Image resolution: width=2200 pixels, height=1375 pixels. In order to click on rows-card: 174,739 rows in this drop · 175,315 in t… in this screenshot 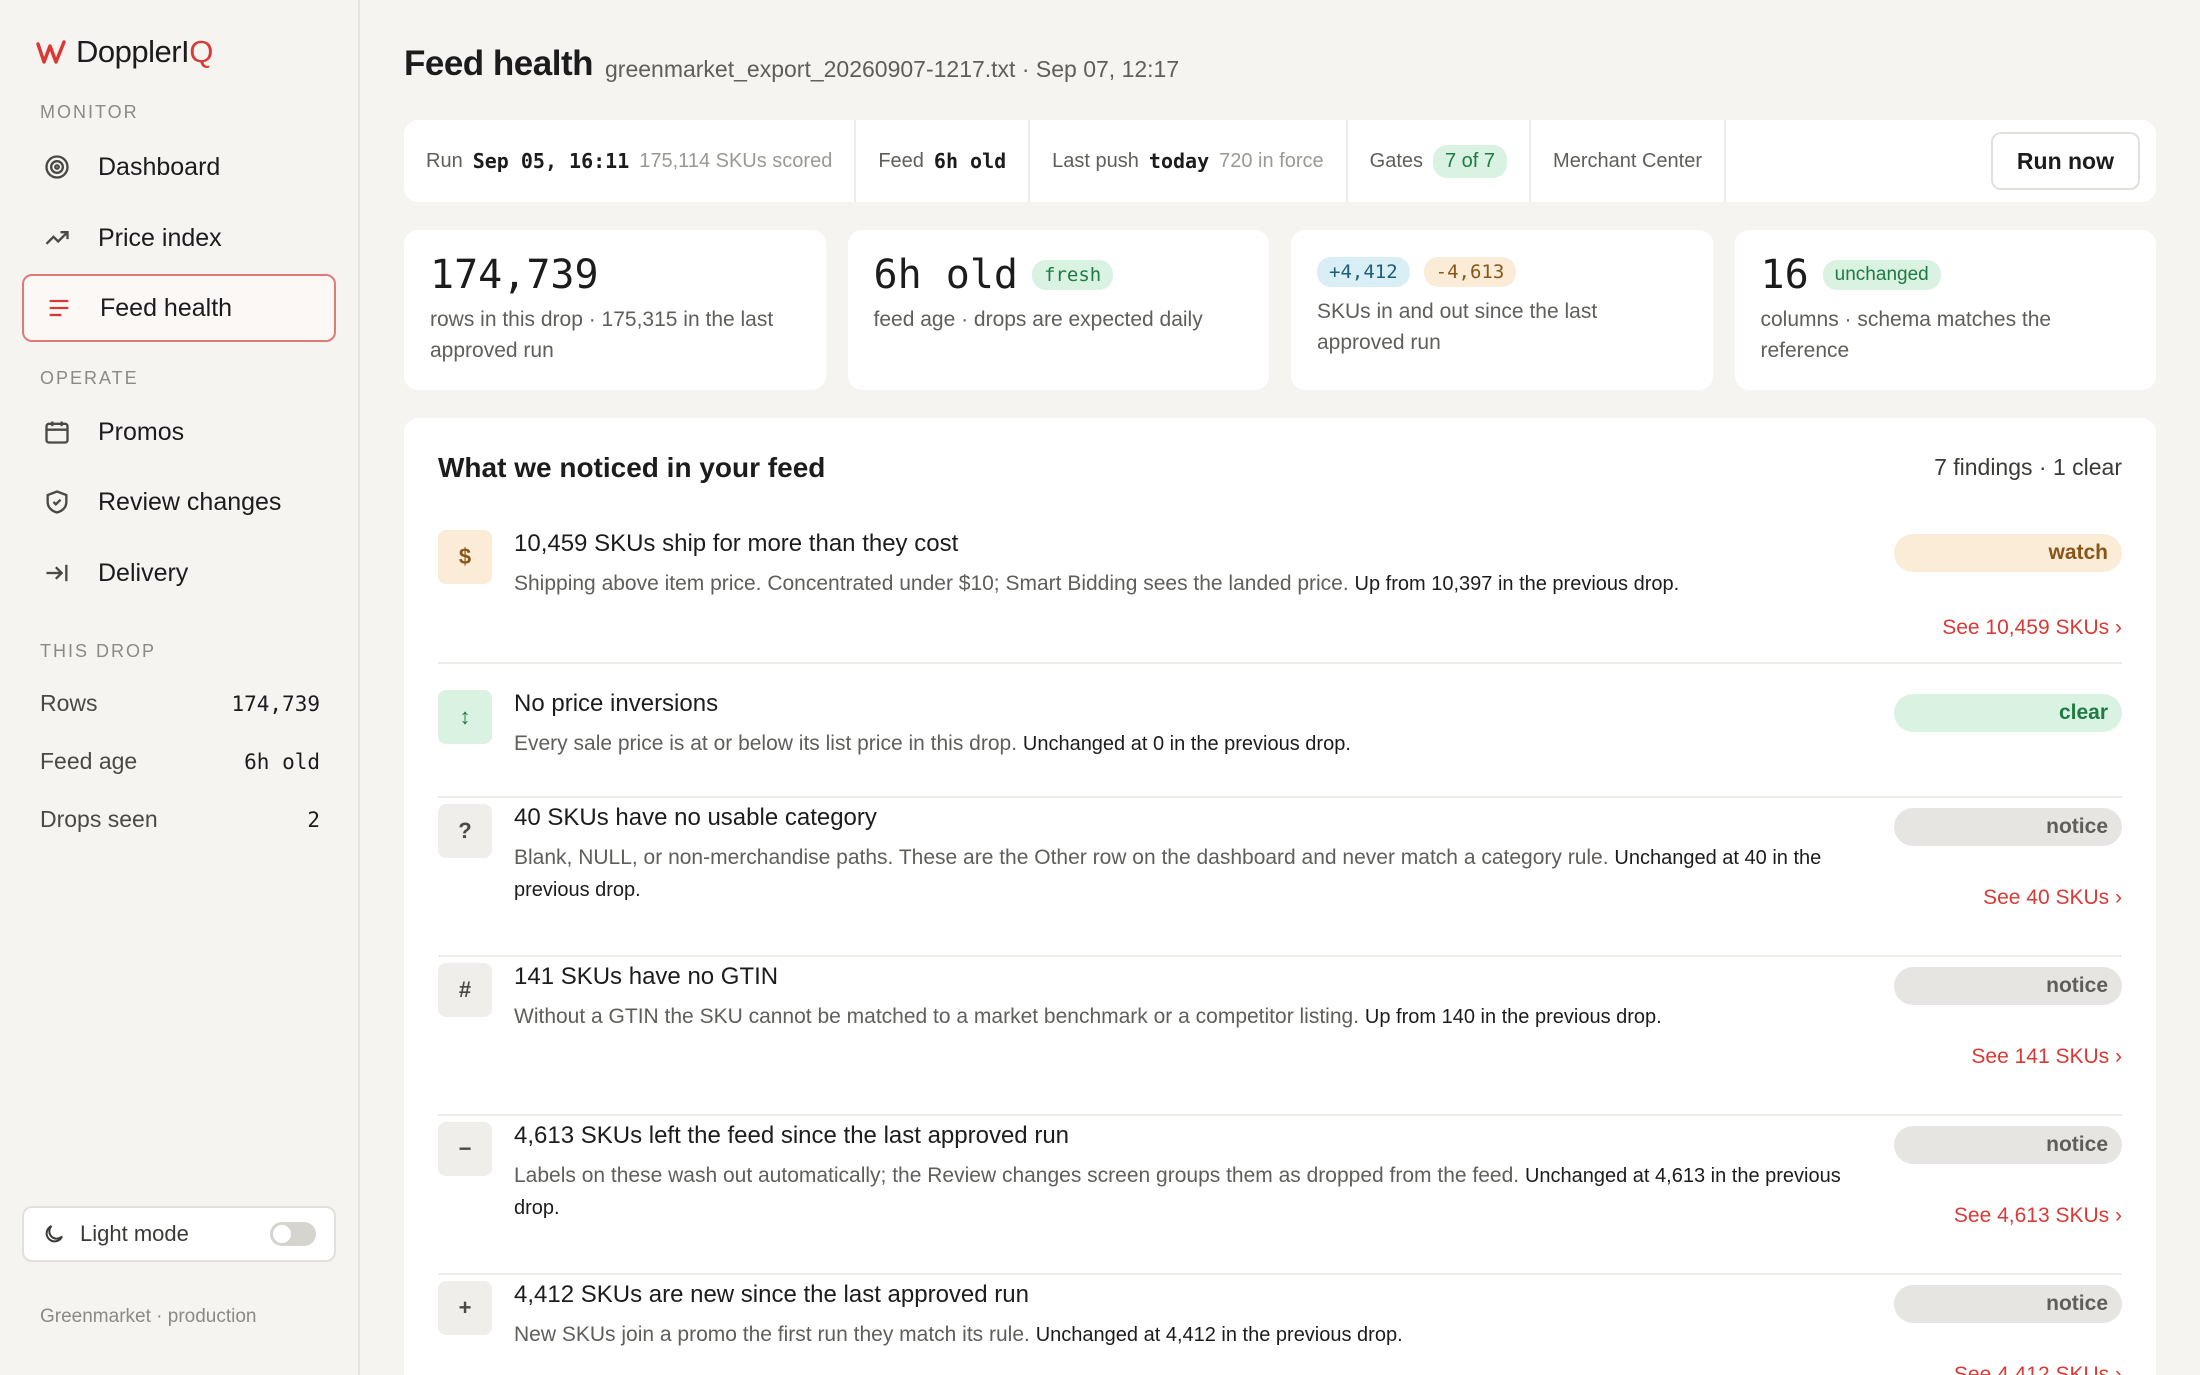, I will do `click(615, 310)`.